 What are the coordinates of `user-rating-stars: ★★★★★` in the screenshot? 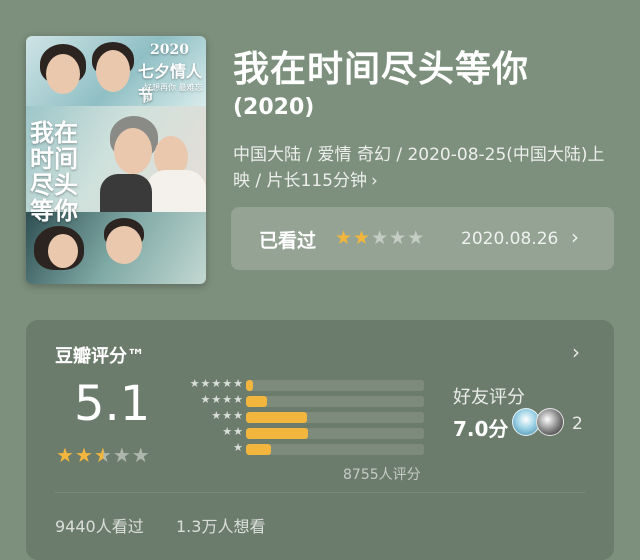 It's located at (380, 238).